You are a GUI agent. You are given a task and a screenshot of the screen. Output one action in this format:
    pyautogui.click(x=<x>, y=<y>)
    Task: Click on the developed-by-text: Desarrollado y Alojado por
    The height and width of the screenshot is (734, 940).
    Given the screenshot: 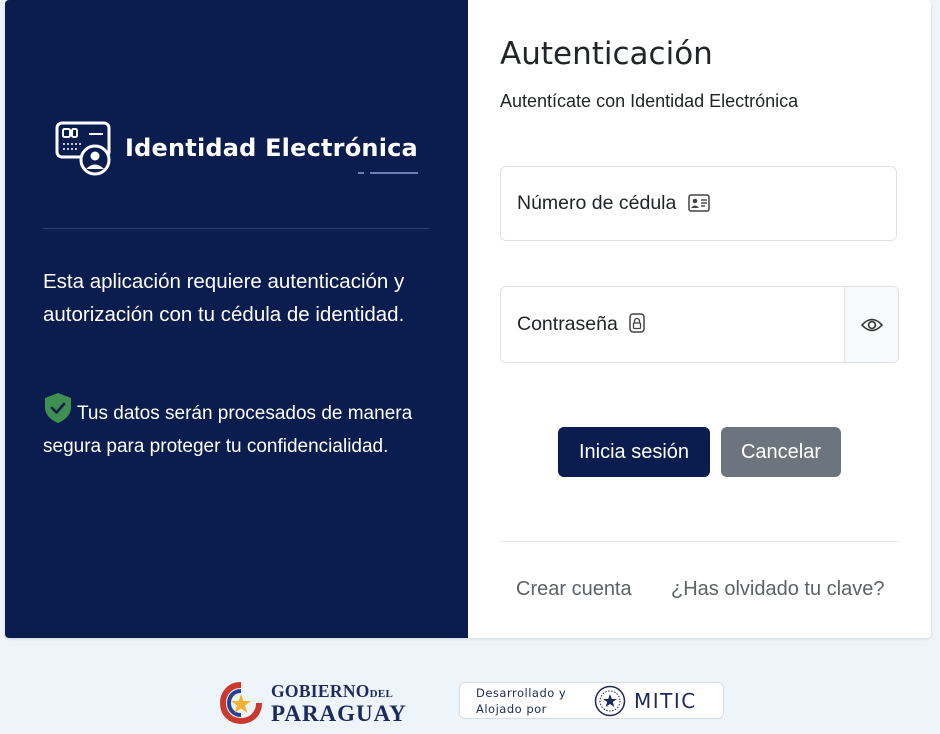 What is the action you would take?
    pyautogui.click(x=521, y=700)
    